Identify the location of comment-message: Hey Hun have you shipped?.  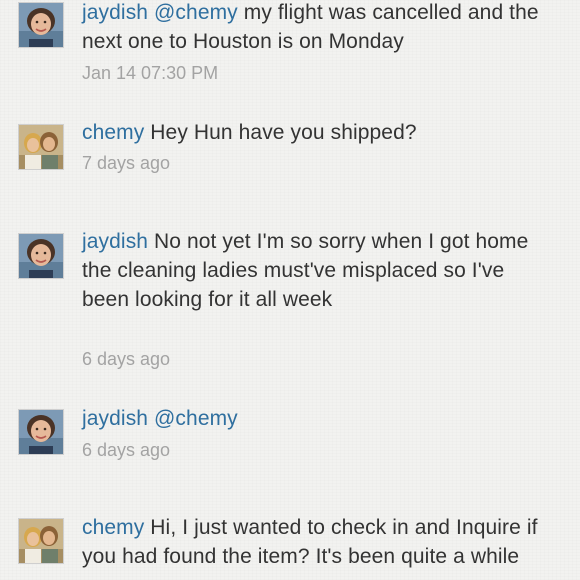
(283, 132).